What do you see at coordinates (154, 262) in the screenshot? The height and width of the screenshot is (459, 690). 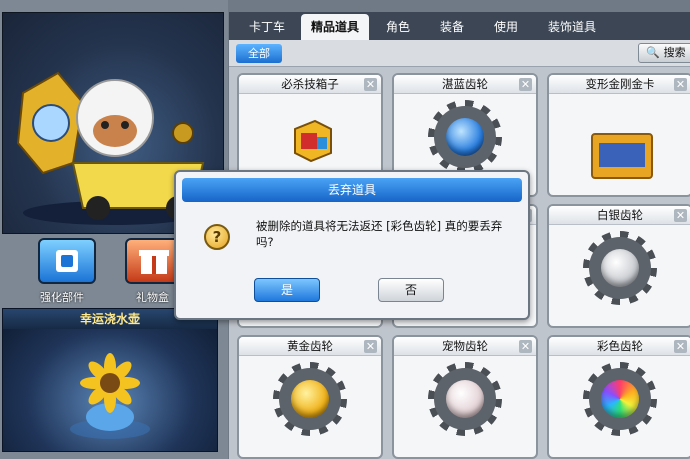 I see `gift-icon` at bounding box center [154, 262].